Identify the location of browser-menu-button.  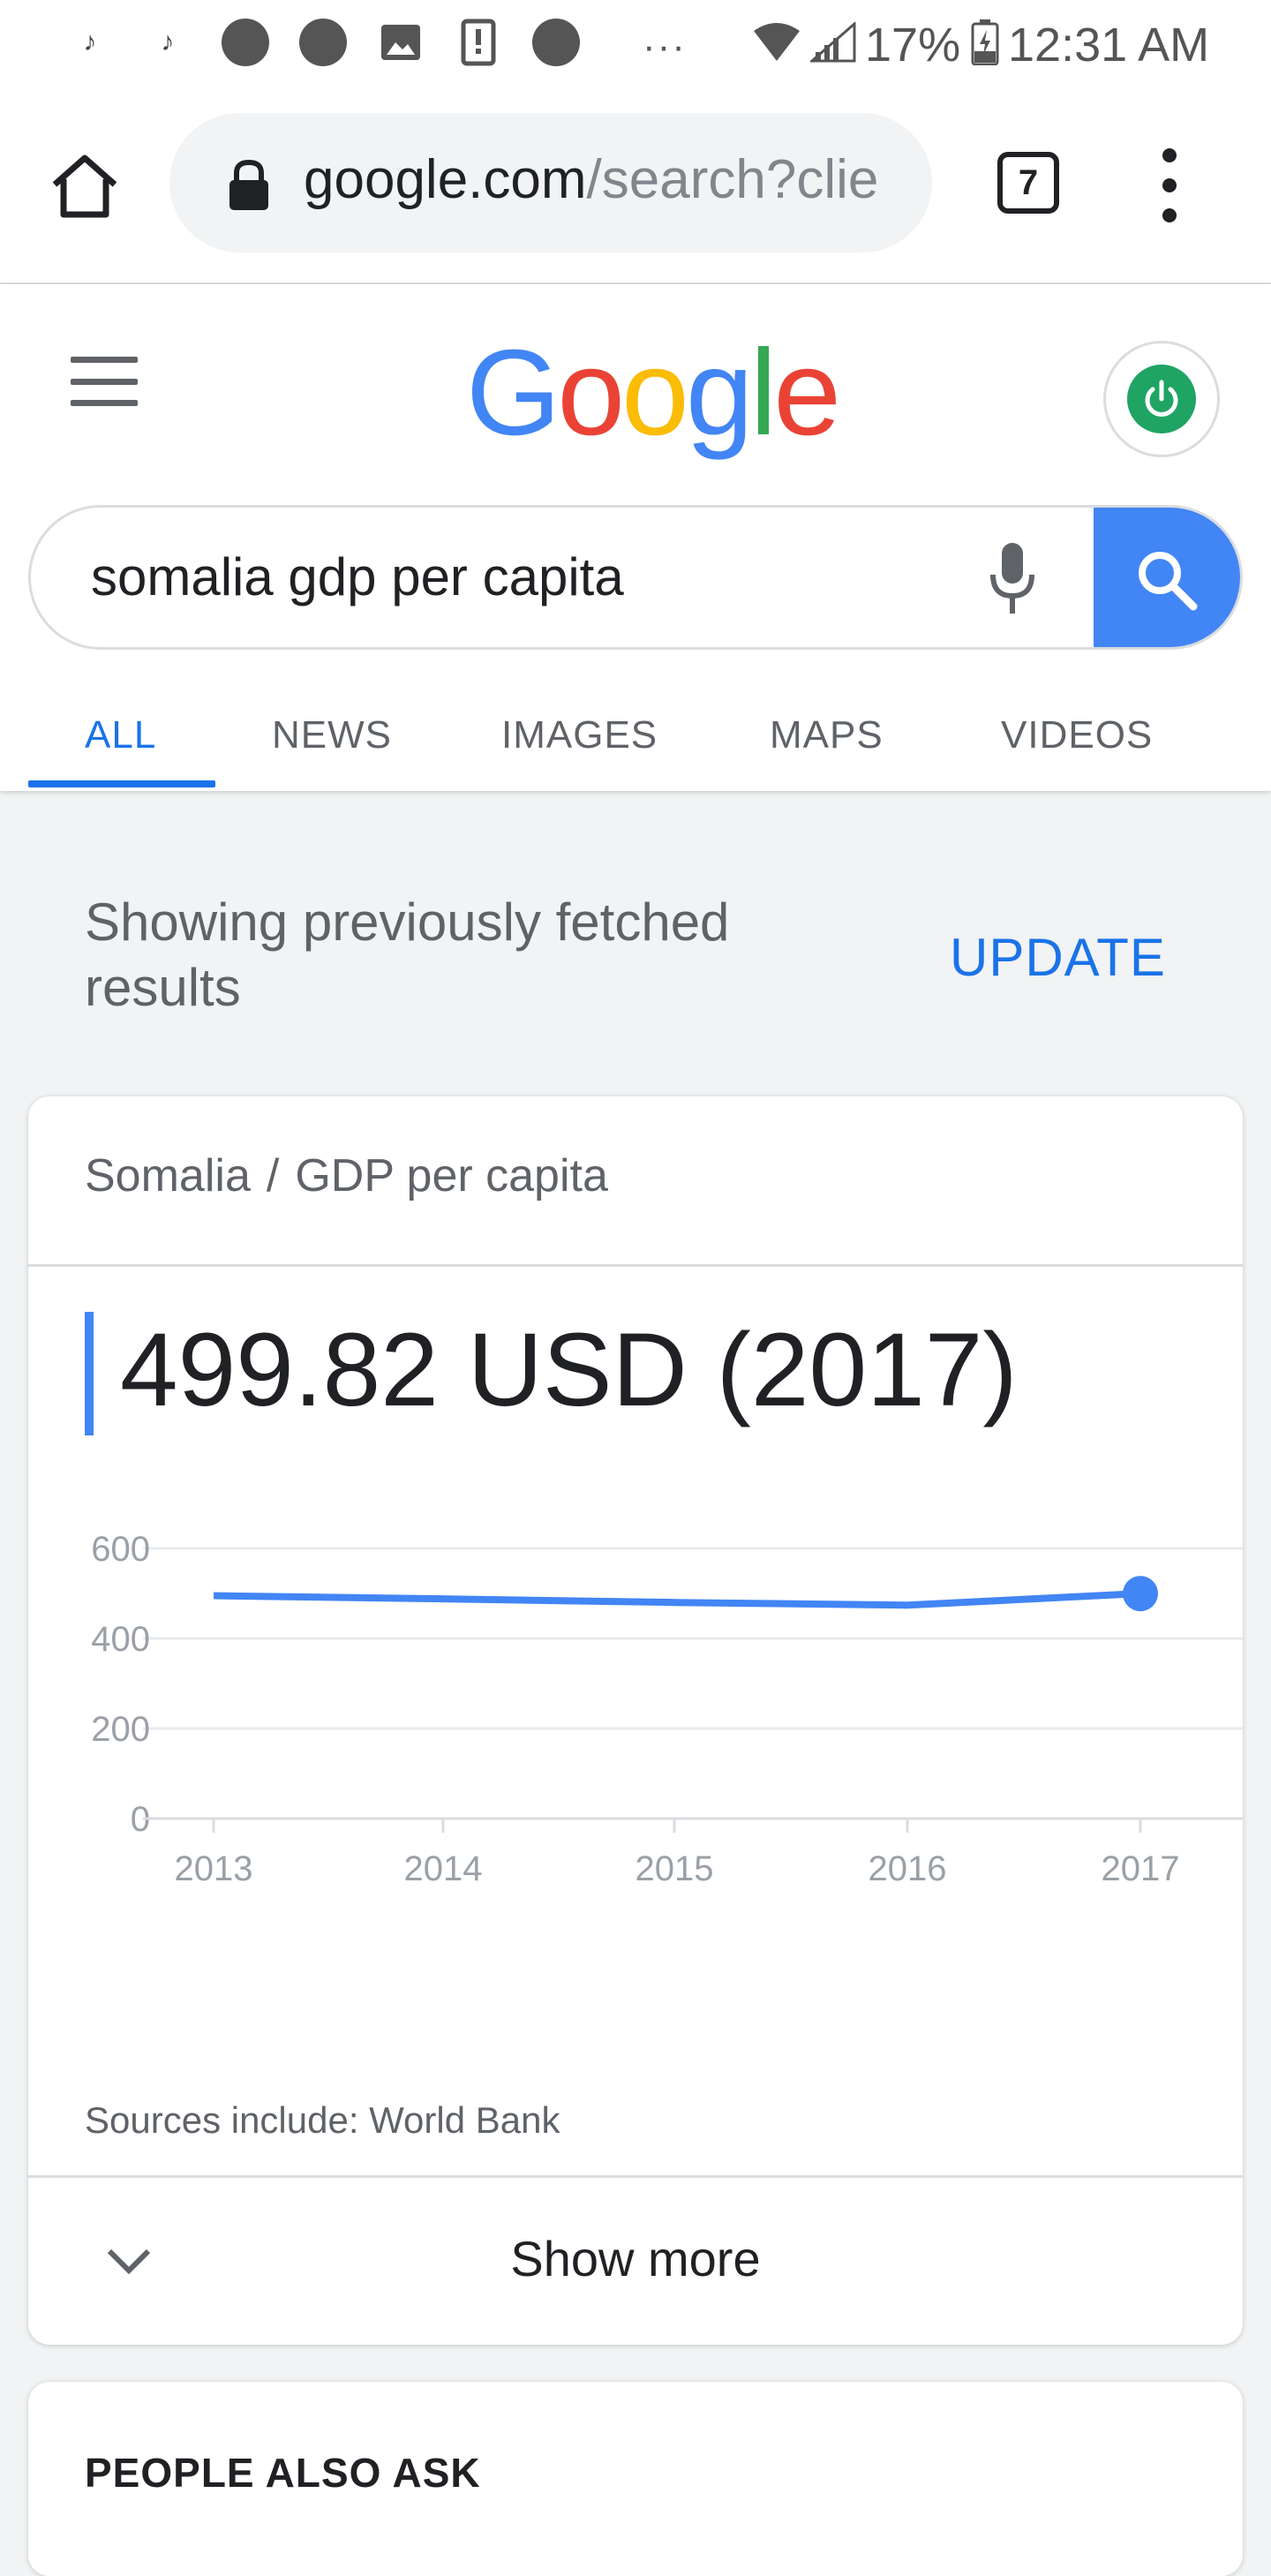
(1169, 185).